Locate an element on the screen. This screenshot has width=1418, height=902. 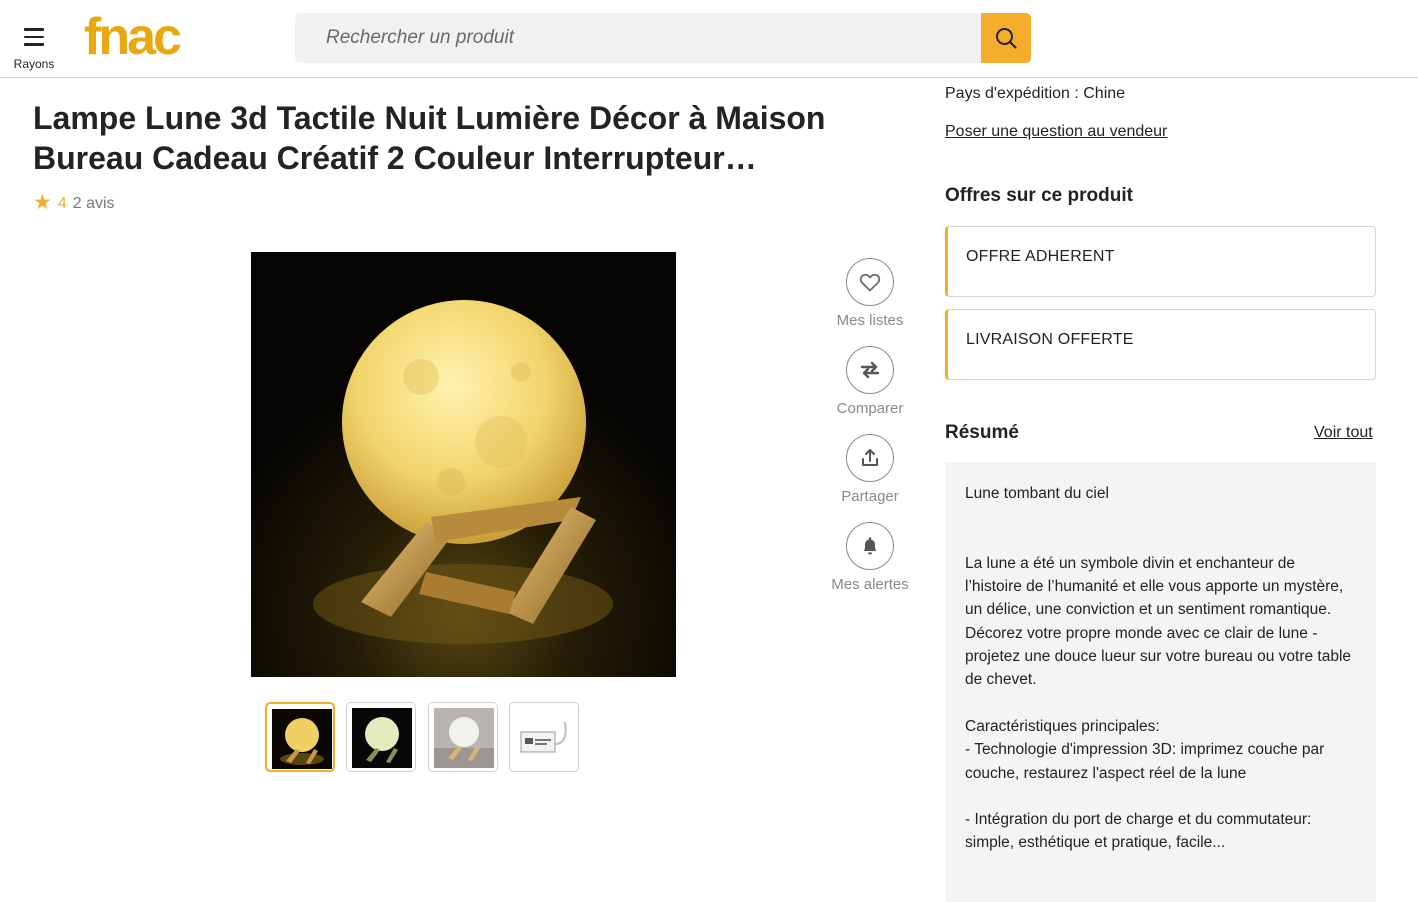
search-input is located at coordinates (638, 38).